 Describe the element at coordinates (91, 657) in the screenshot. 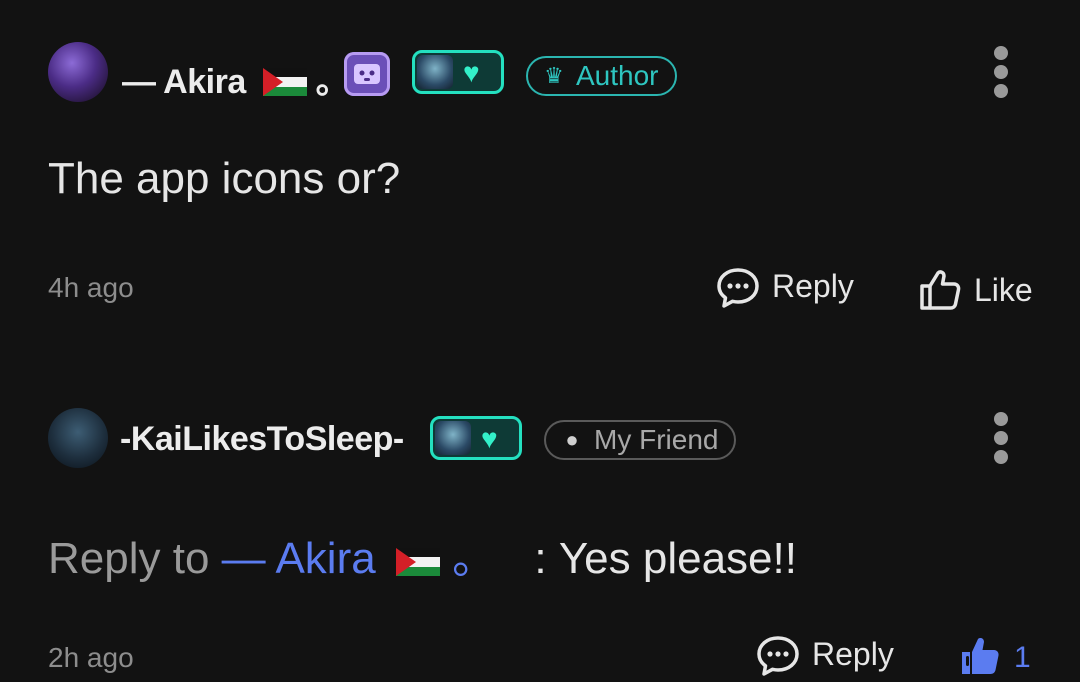

I see `timestamp: 2h ago` at that location.